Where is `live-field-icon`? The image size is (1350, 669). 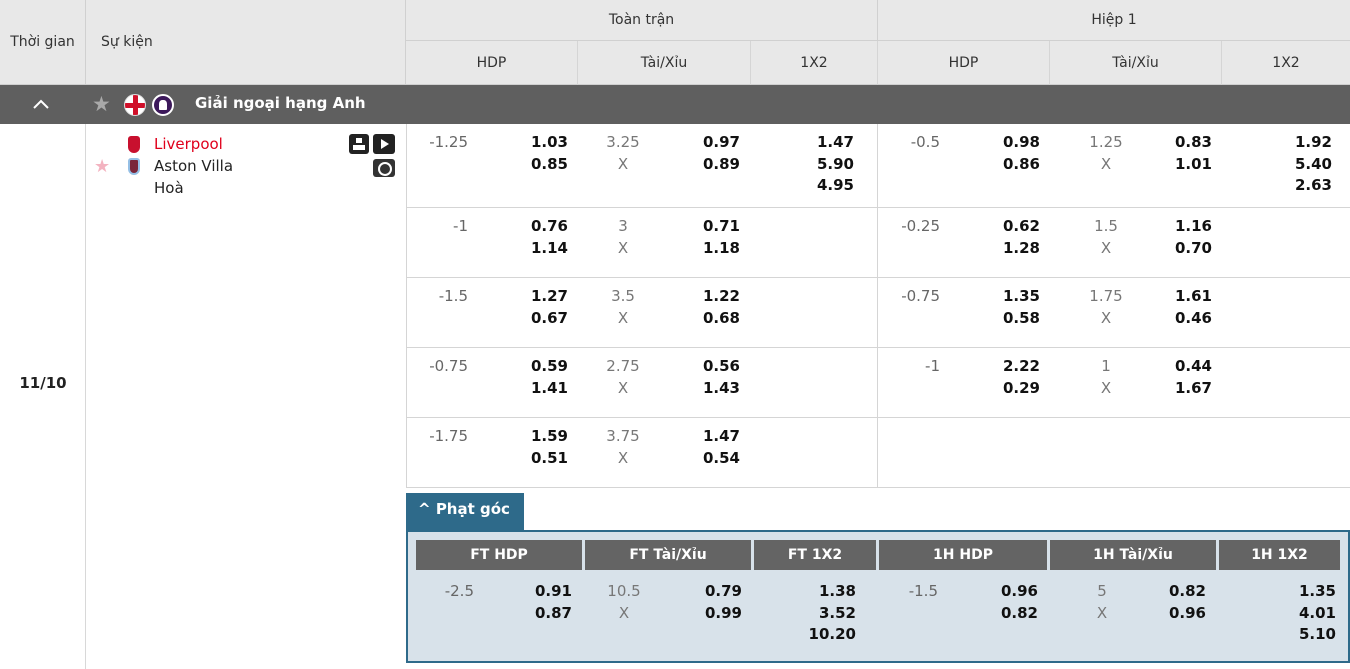
live-field-icon is located at coordinates (384, 168).